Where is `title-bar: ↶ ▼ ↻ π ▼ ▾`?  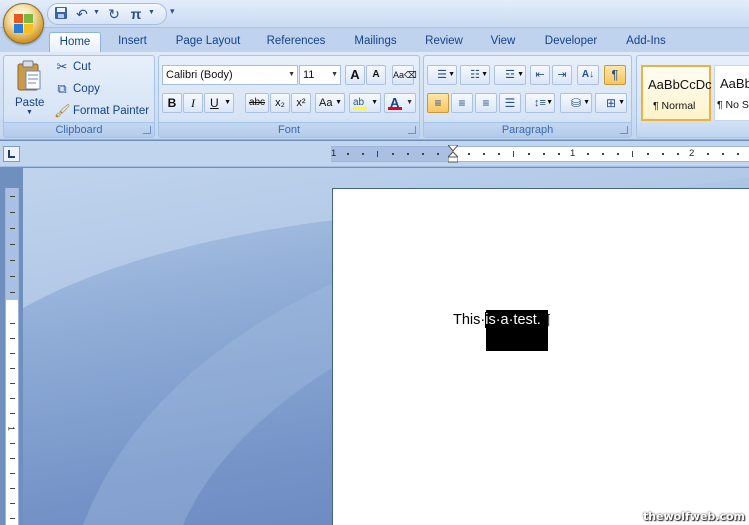 title-bar: ↶ ▼ ↻ π ▼ ▾ is located at coordinates (374, 14).